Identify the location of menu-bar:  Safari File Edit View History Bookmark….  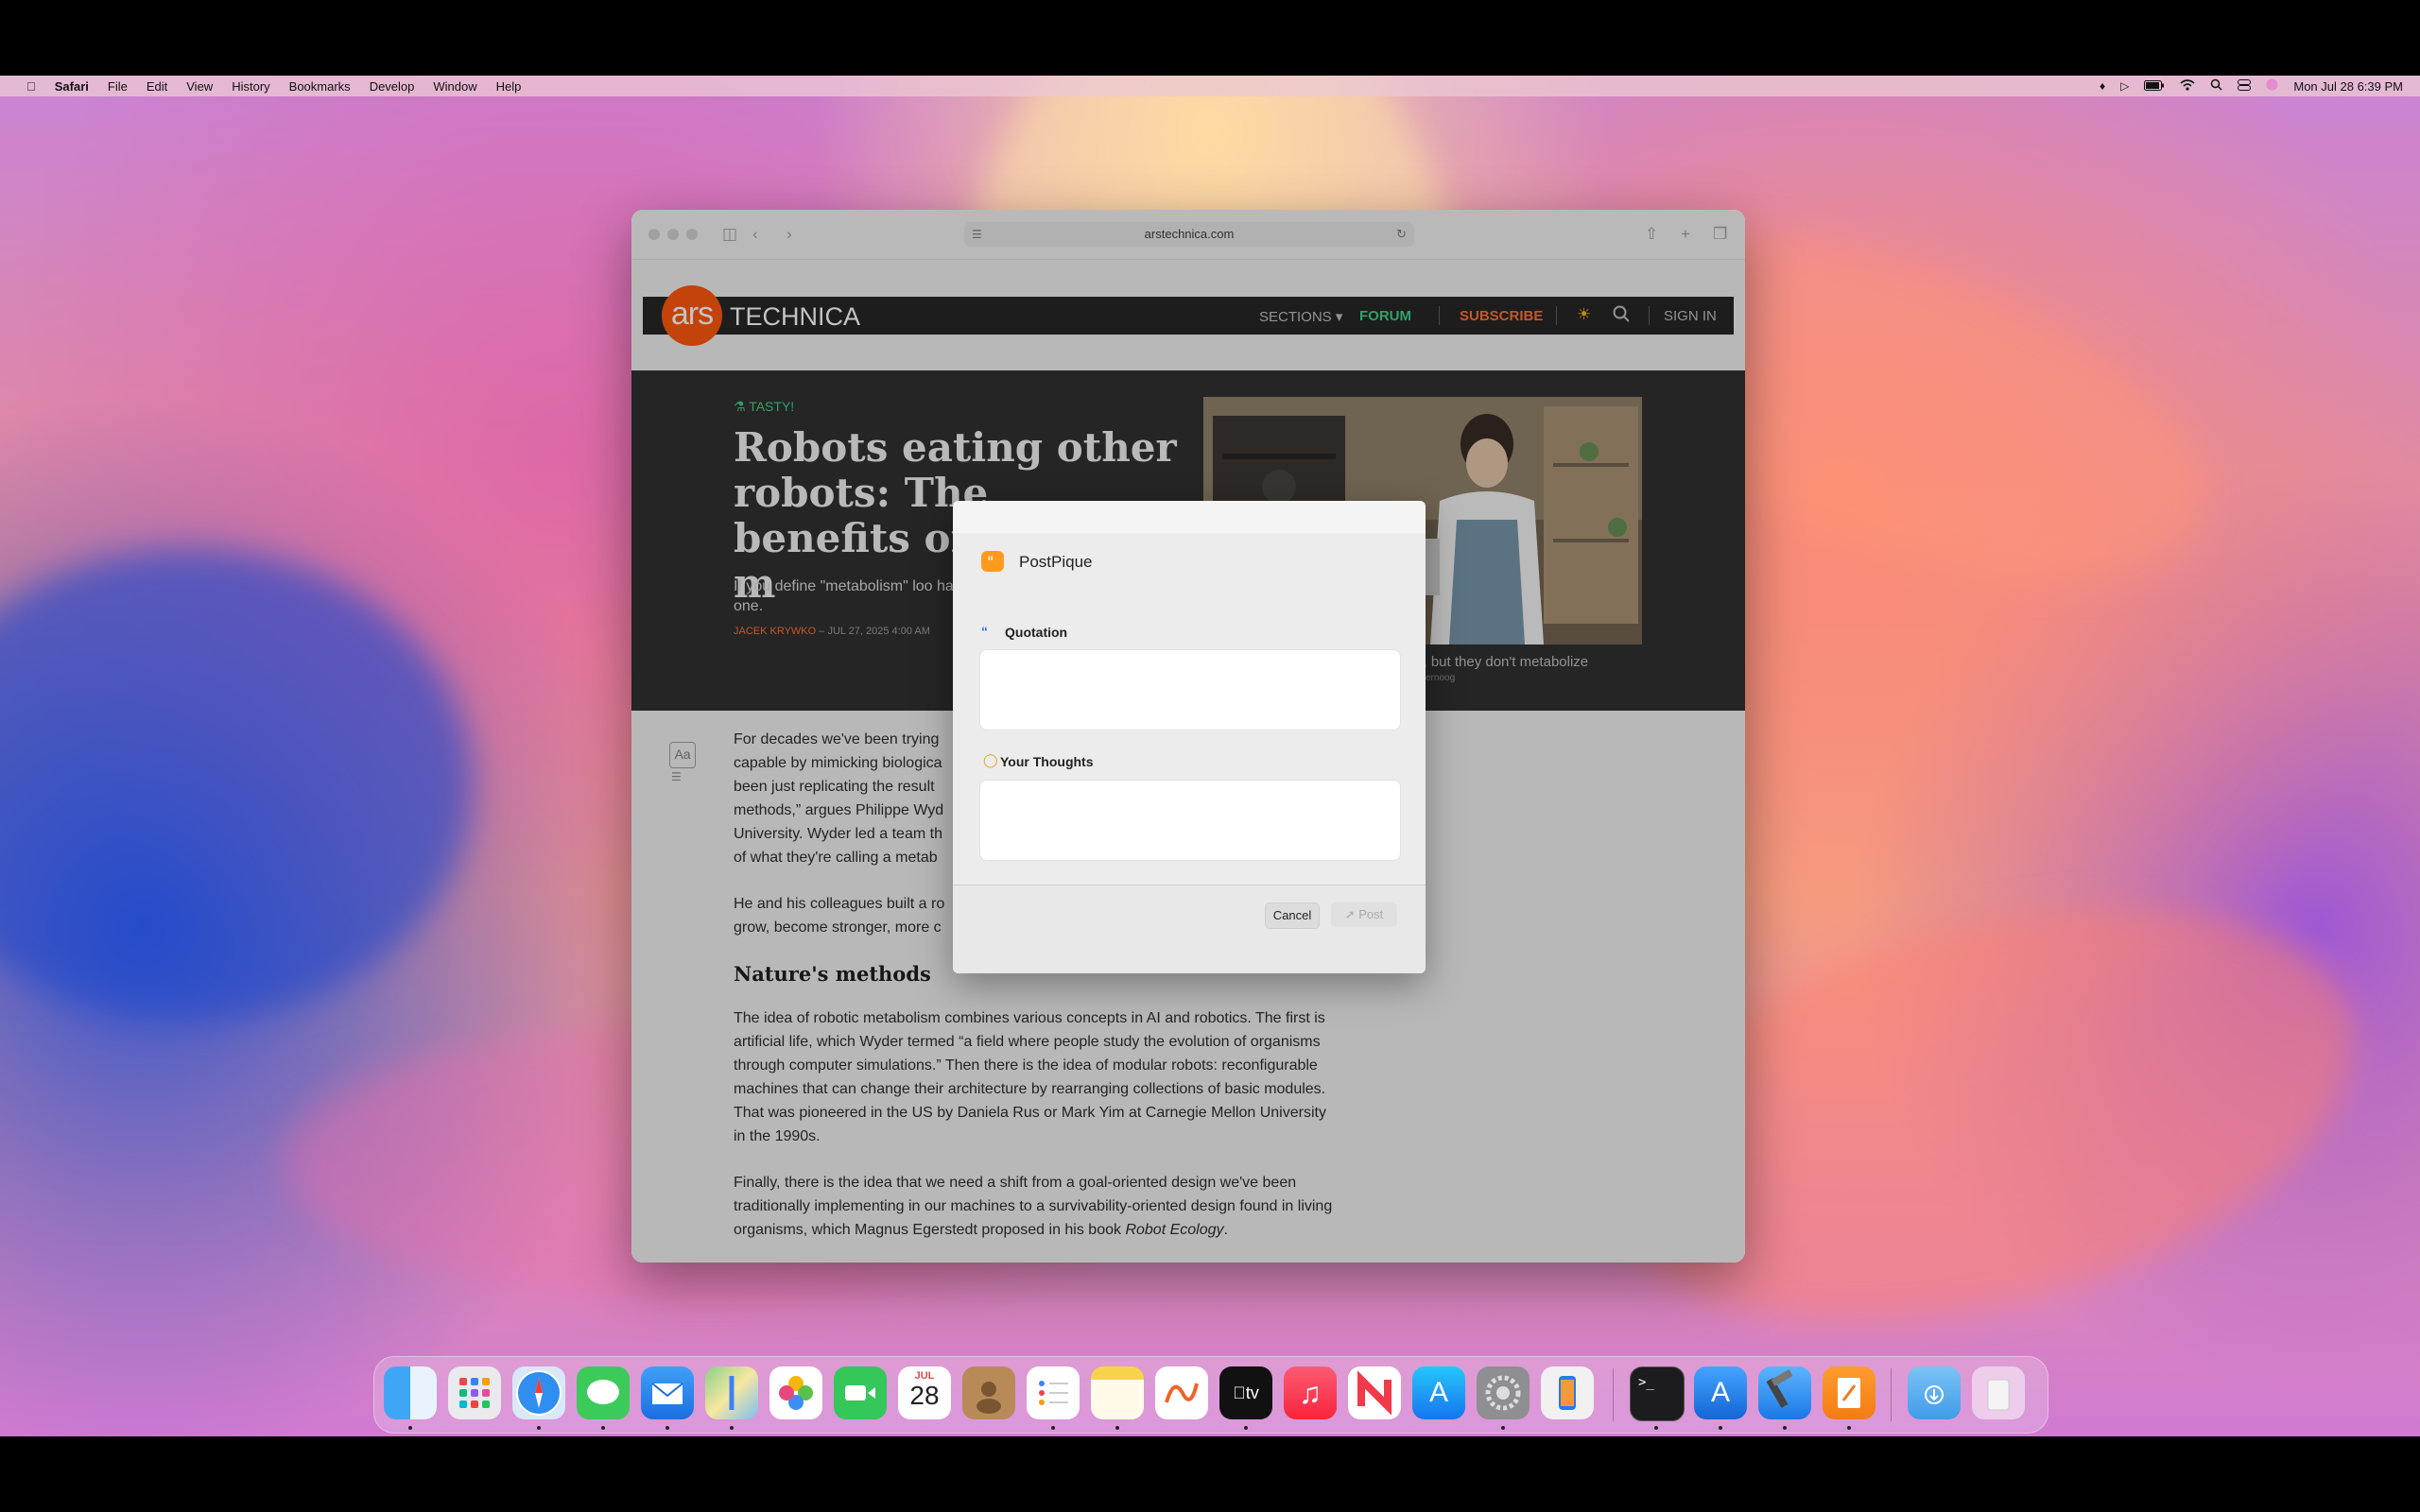
(1210, 86).